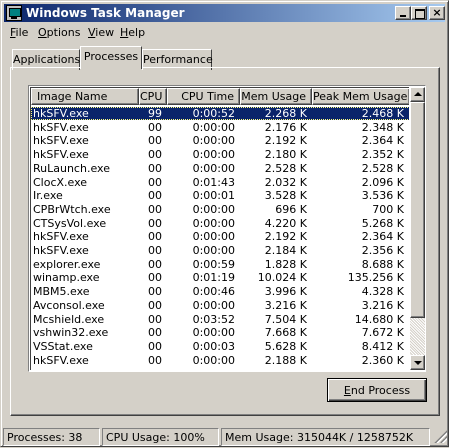  What do you see at coordinates (382, 346) in the screenshot?
I see `cell-peak-mem-usage: 8.412 K` at bounding box center [382, 346].